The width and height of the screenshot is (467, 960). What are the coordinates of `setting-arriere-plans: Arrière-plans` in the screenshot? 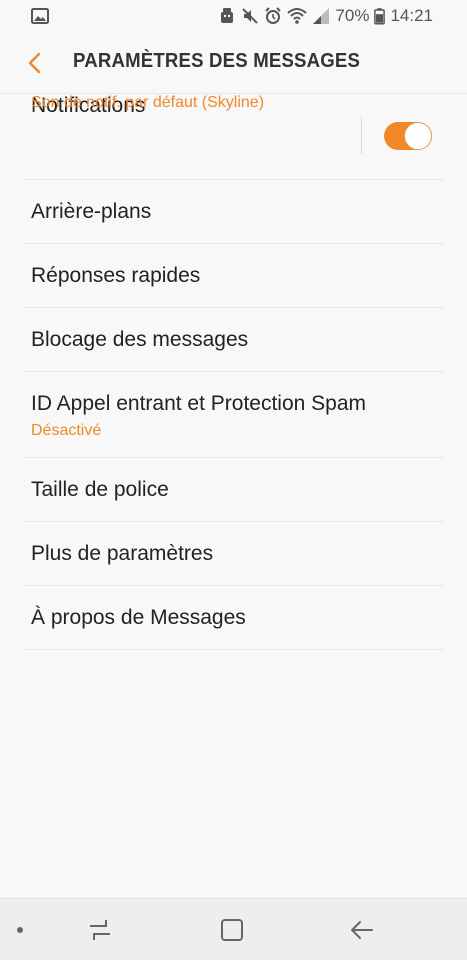 It's located at (234, 212).